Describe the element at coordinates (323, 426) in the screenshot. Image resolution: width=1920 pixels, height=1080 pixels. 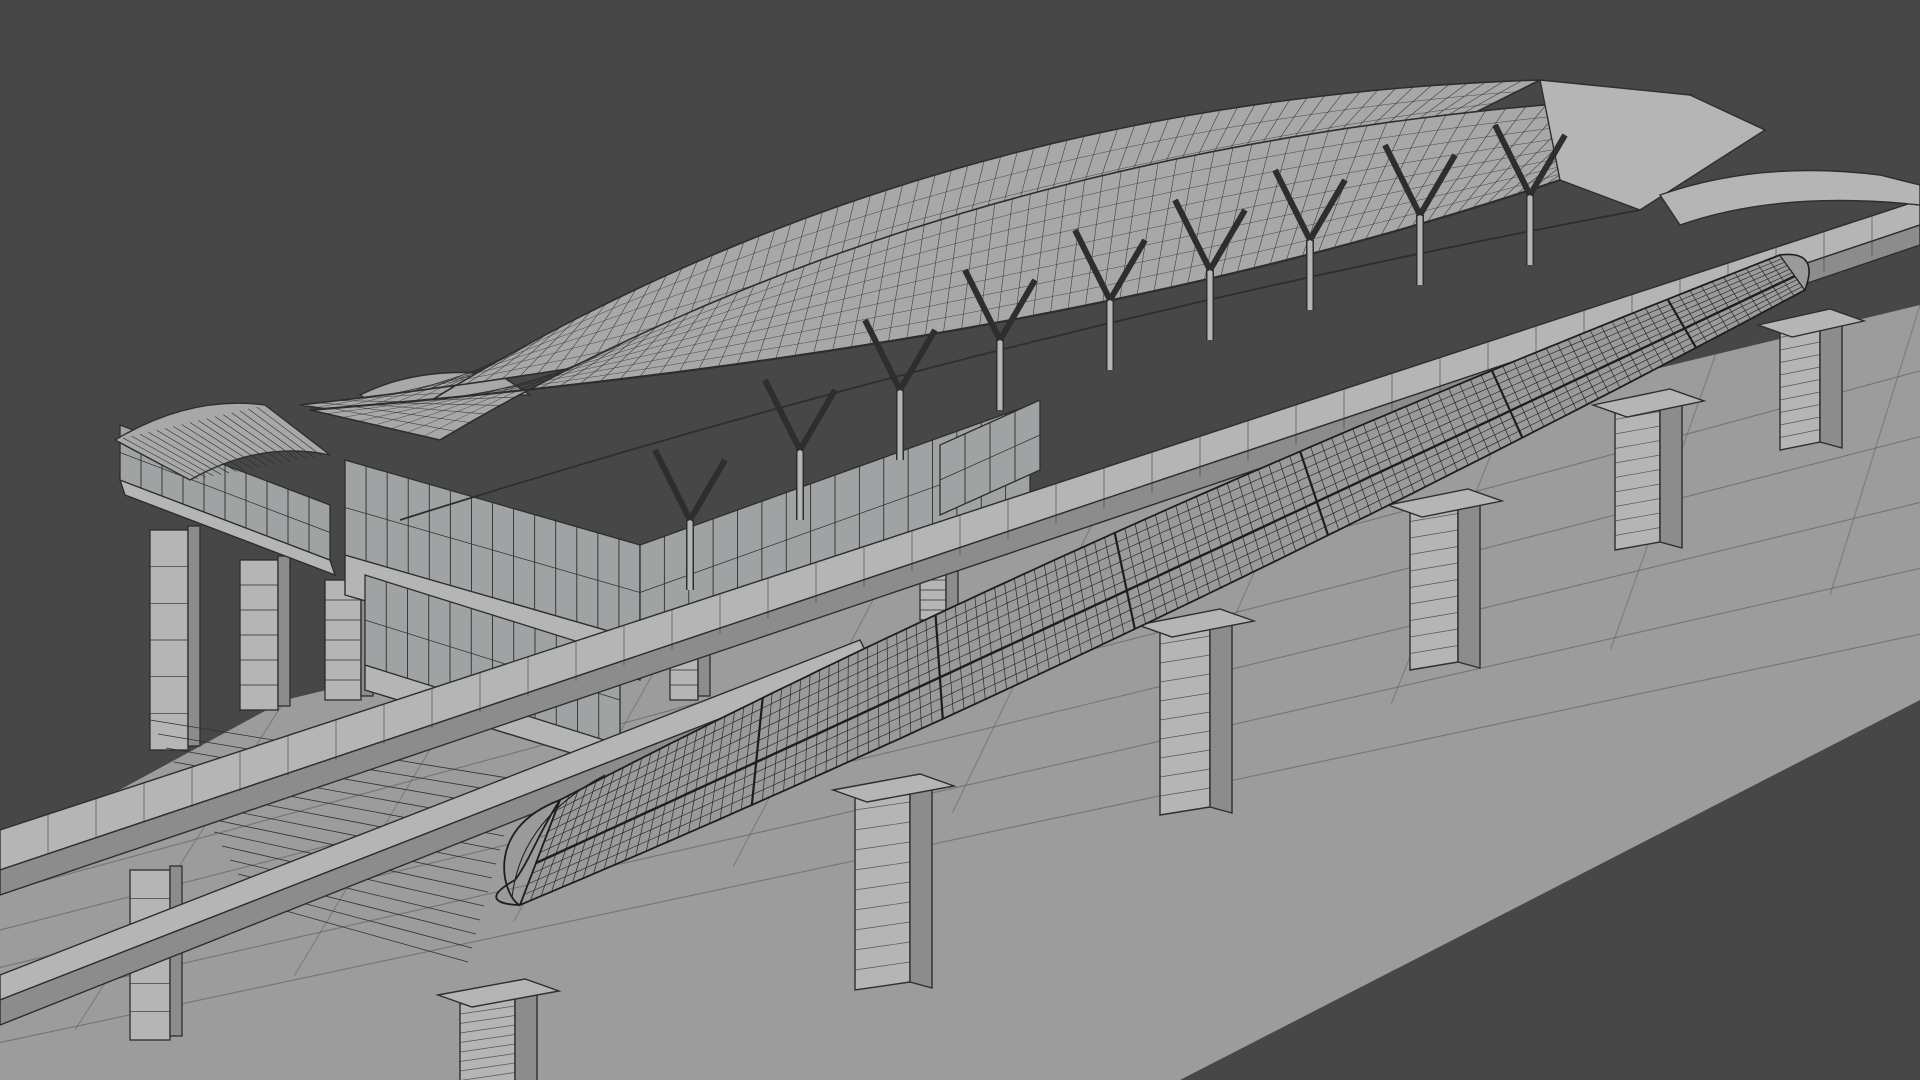
I see `left-canopy` at that location.